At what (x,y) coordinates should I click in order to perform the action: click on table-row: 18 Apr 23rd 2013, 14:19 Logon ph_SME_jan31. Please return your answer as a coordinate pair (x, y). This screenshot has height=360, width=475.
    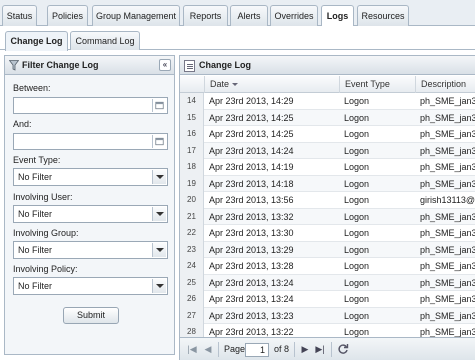
    Looking at the image, I should click on (327, 167).